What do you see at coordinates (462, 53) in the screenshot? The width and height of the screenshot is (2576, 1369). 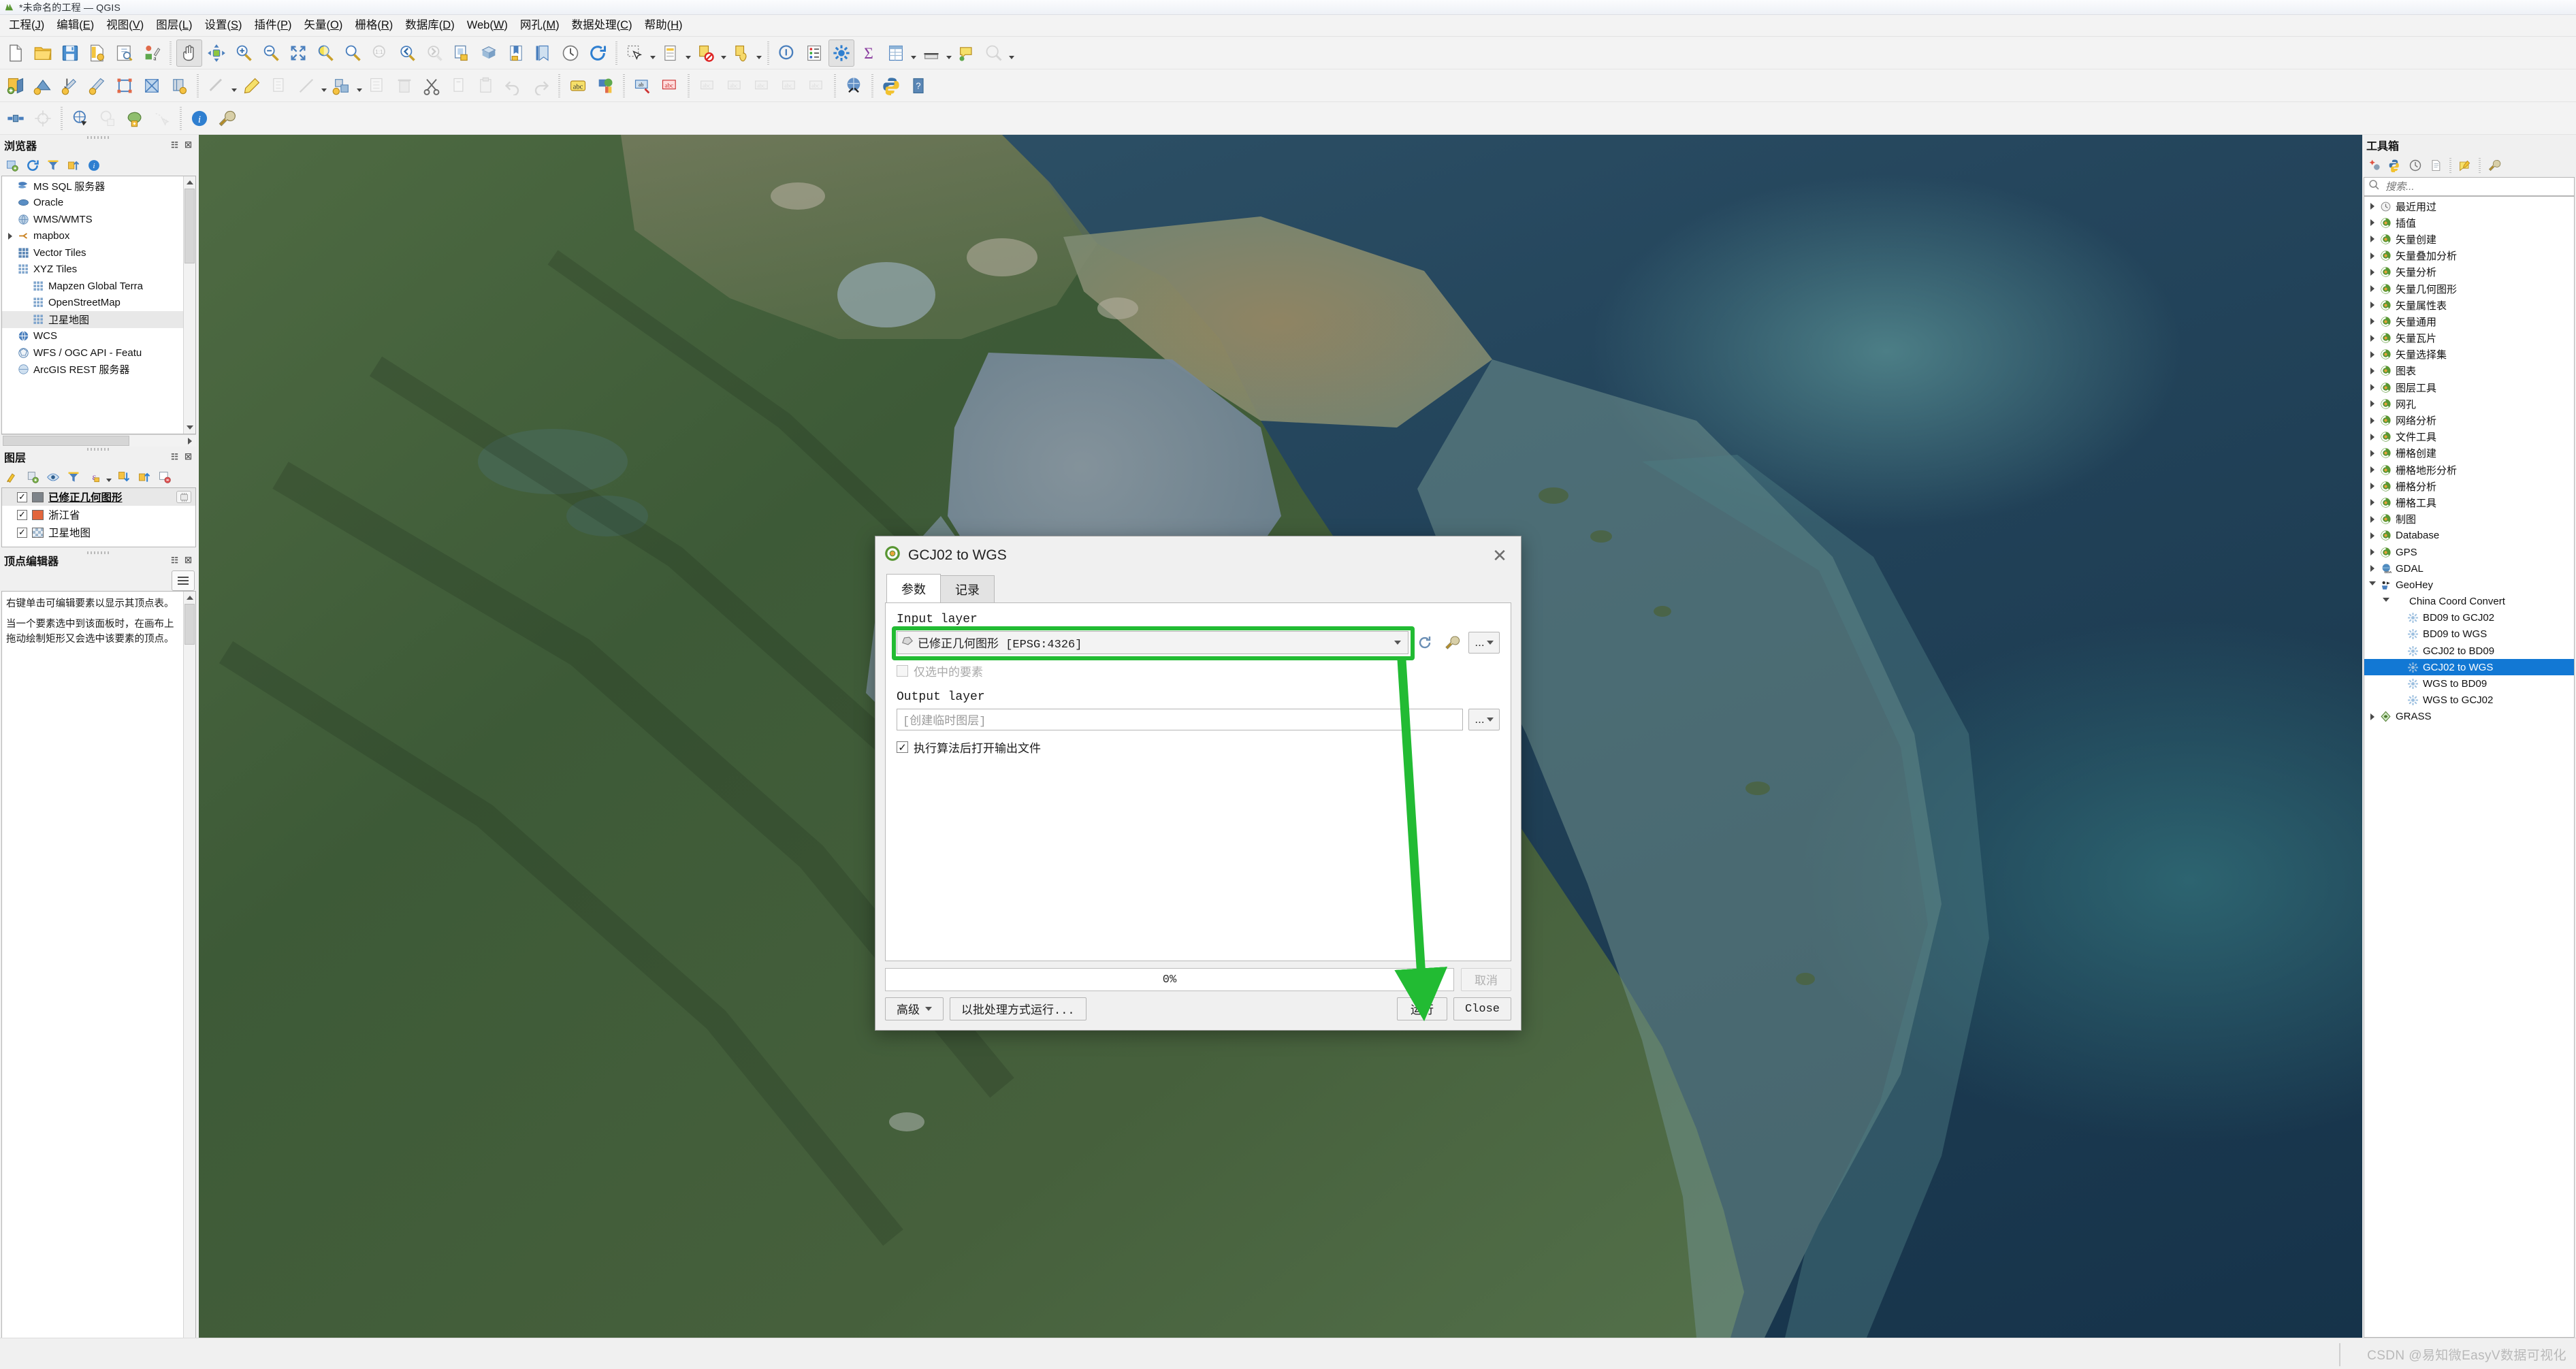 I see `new-map-view-button` at bounding box center [462, 53].